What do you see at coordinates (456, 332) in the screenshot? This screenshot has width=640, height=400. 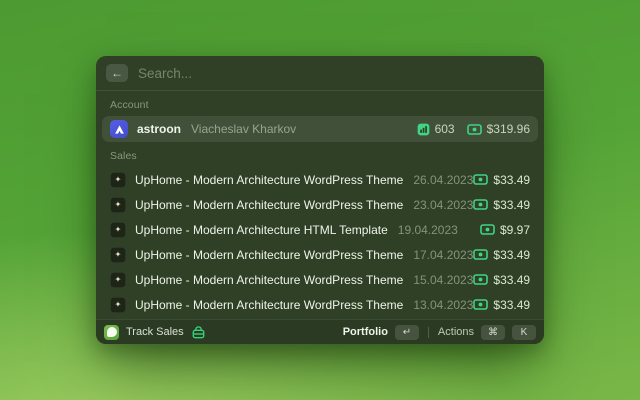 I see `actions-menu-label: Actions` at bounding box center [456, 332].